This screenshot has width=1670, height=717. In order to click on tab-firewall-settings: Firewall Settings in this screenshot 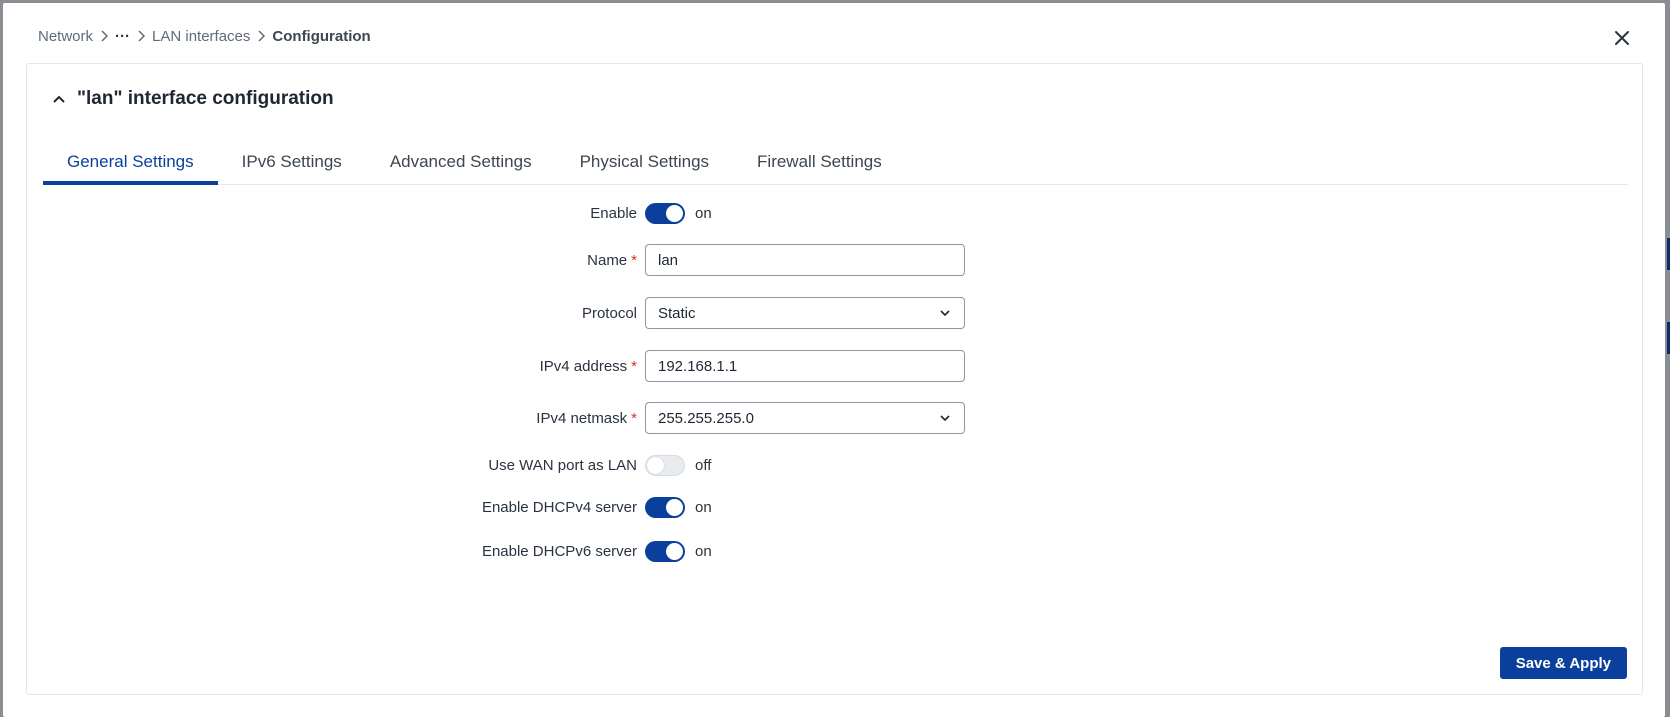, I will do `click(819, 161)`.